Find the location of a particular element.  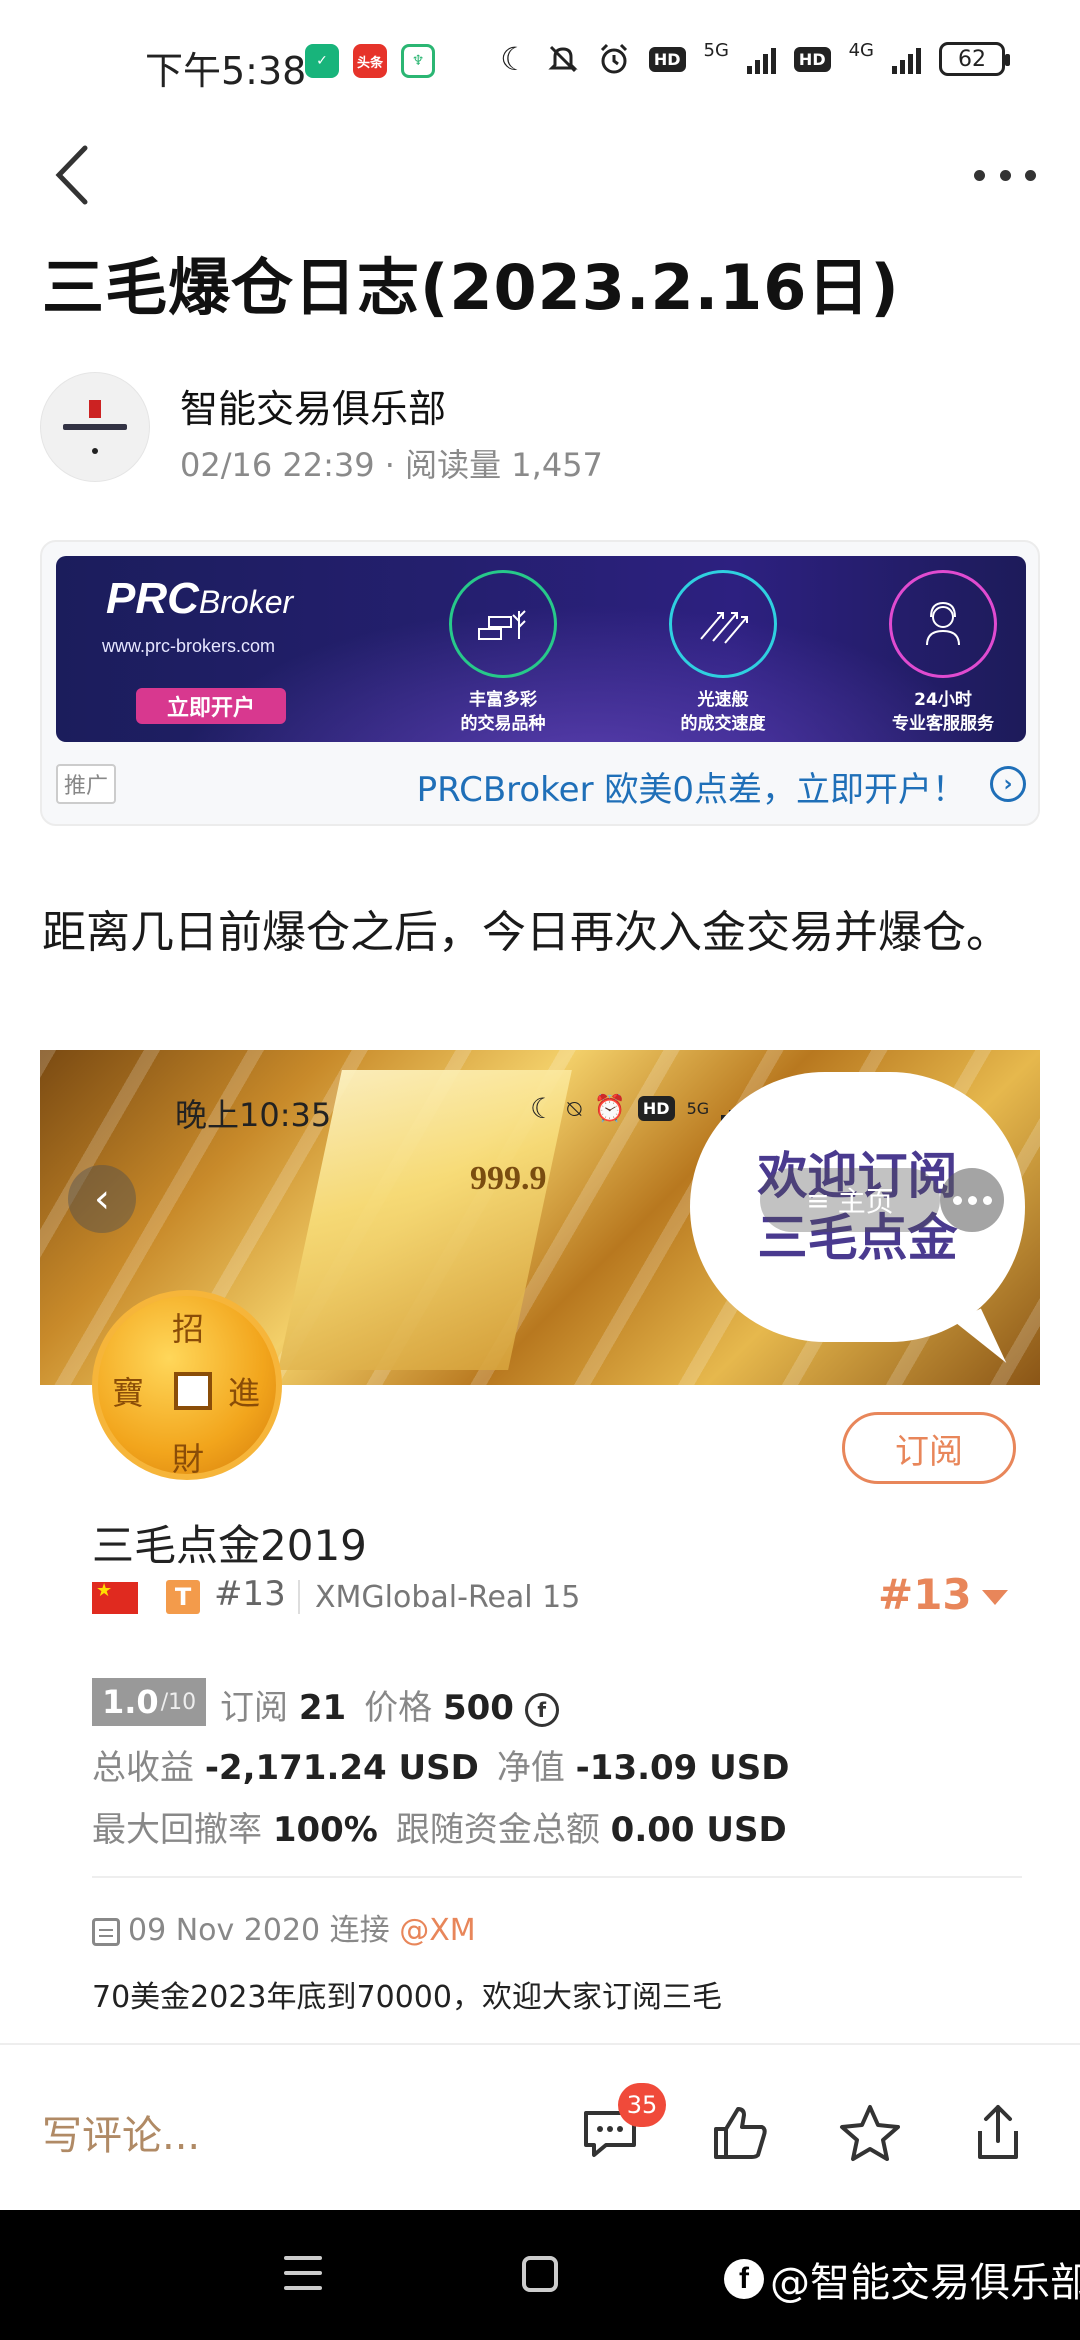

comment-count-badge: 35 is located at coordinates (642, 2105).